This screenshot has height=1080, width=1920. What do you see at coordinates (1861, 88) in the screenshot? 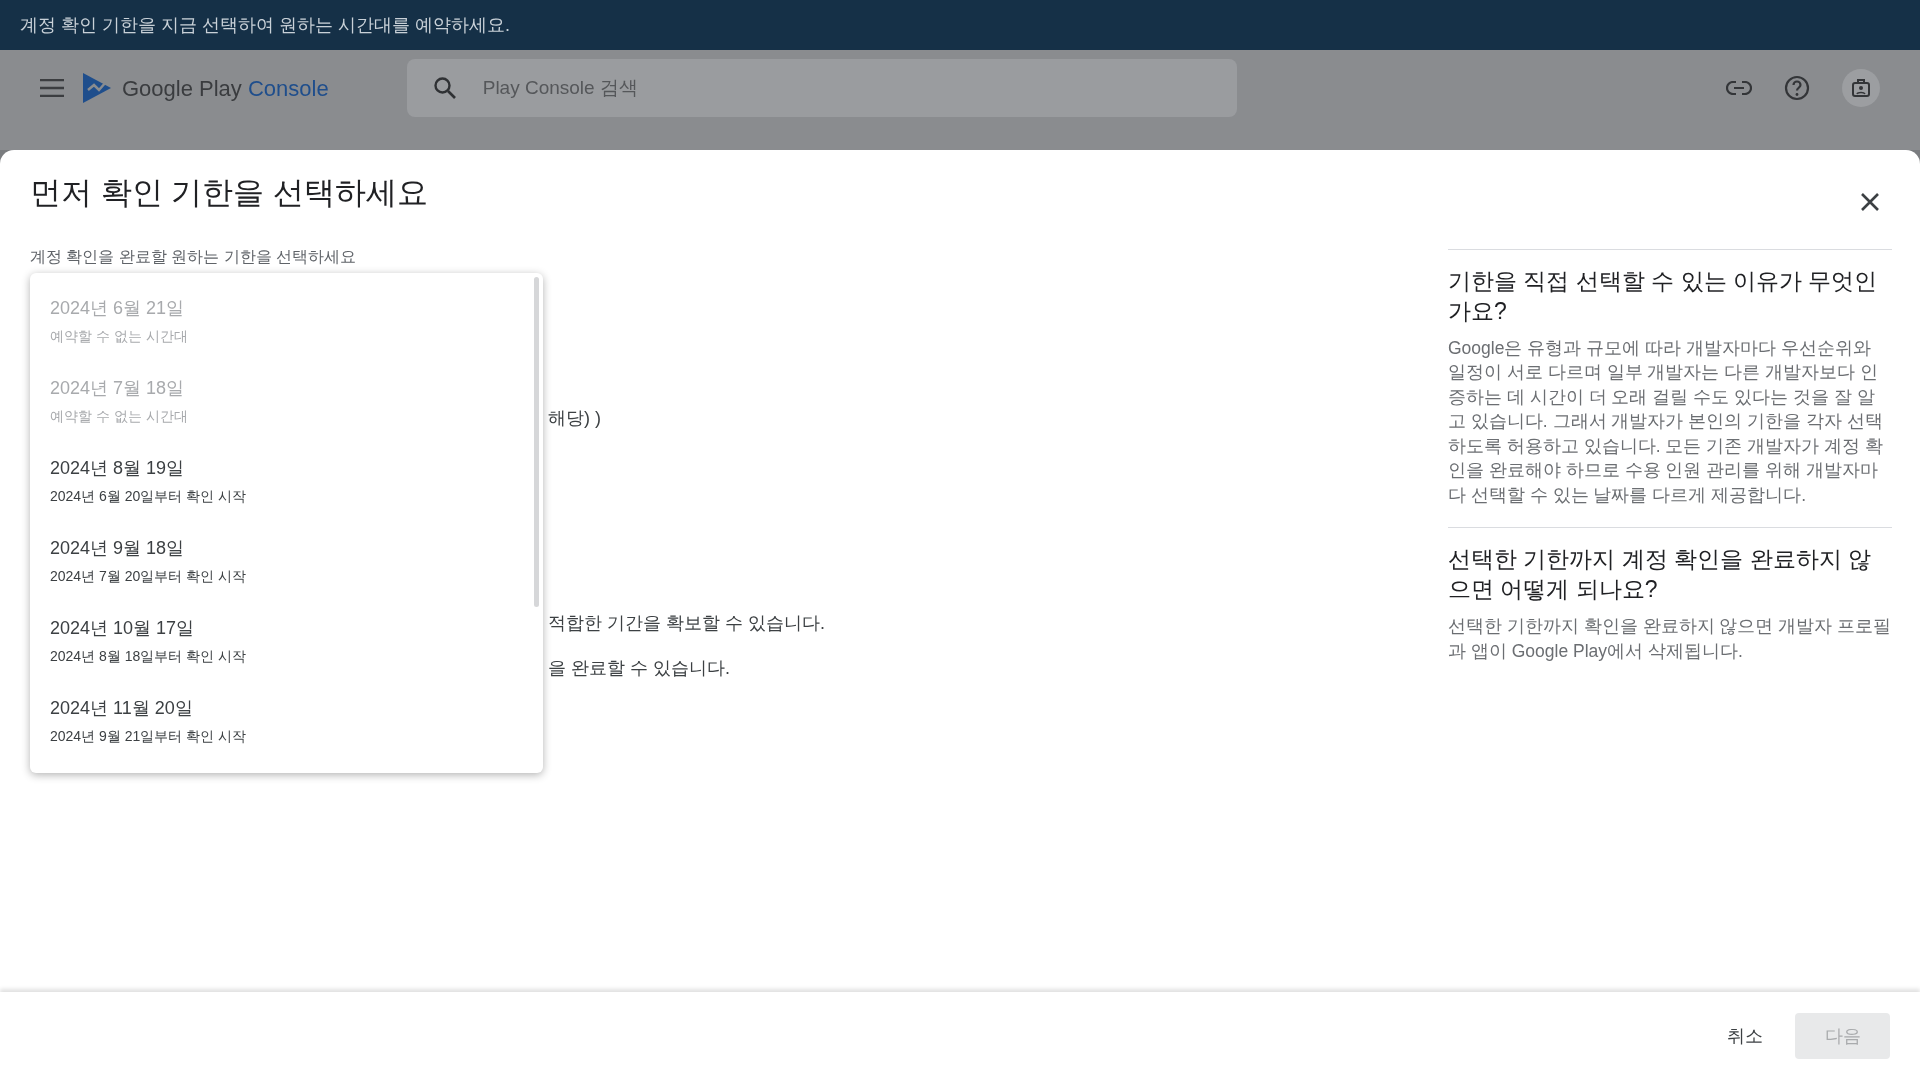
I see `account-icon` at bounding box center [1861, 88].